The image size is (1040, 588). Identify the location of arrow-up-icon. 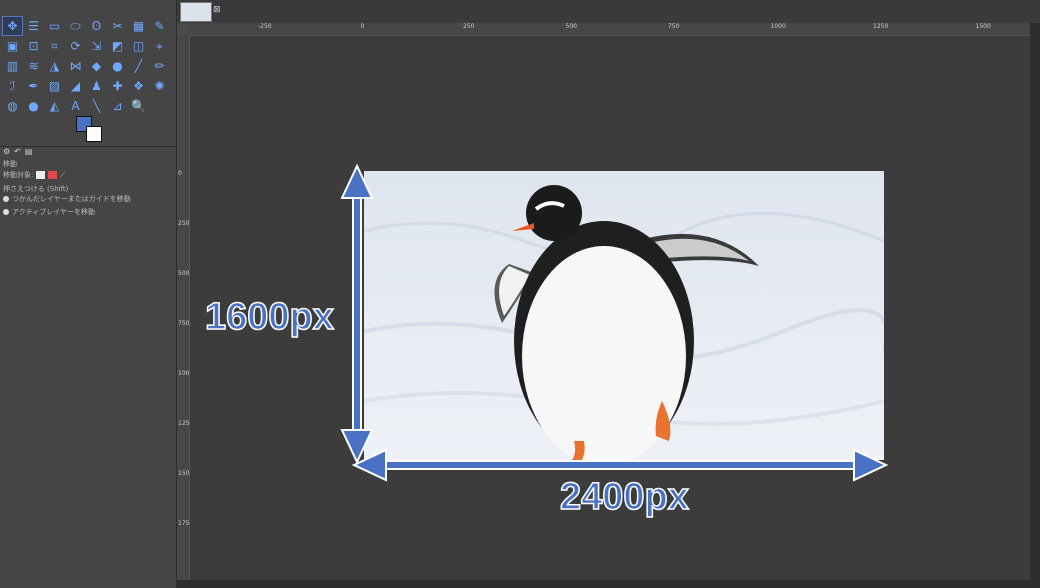
(357, 181).